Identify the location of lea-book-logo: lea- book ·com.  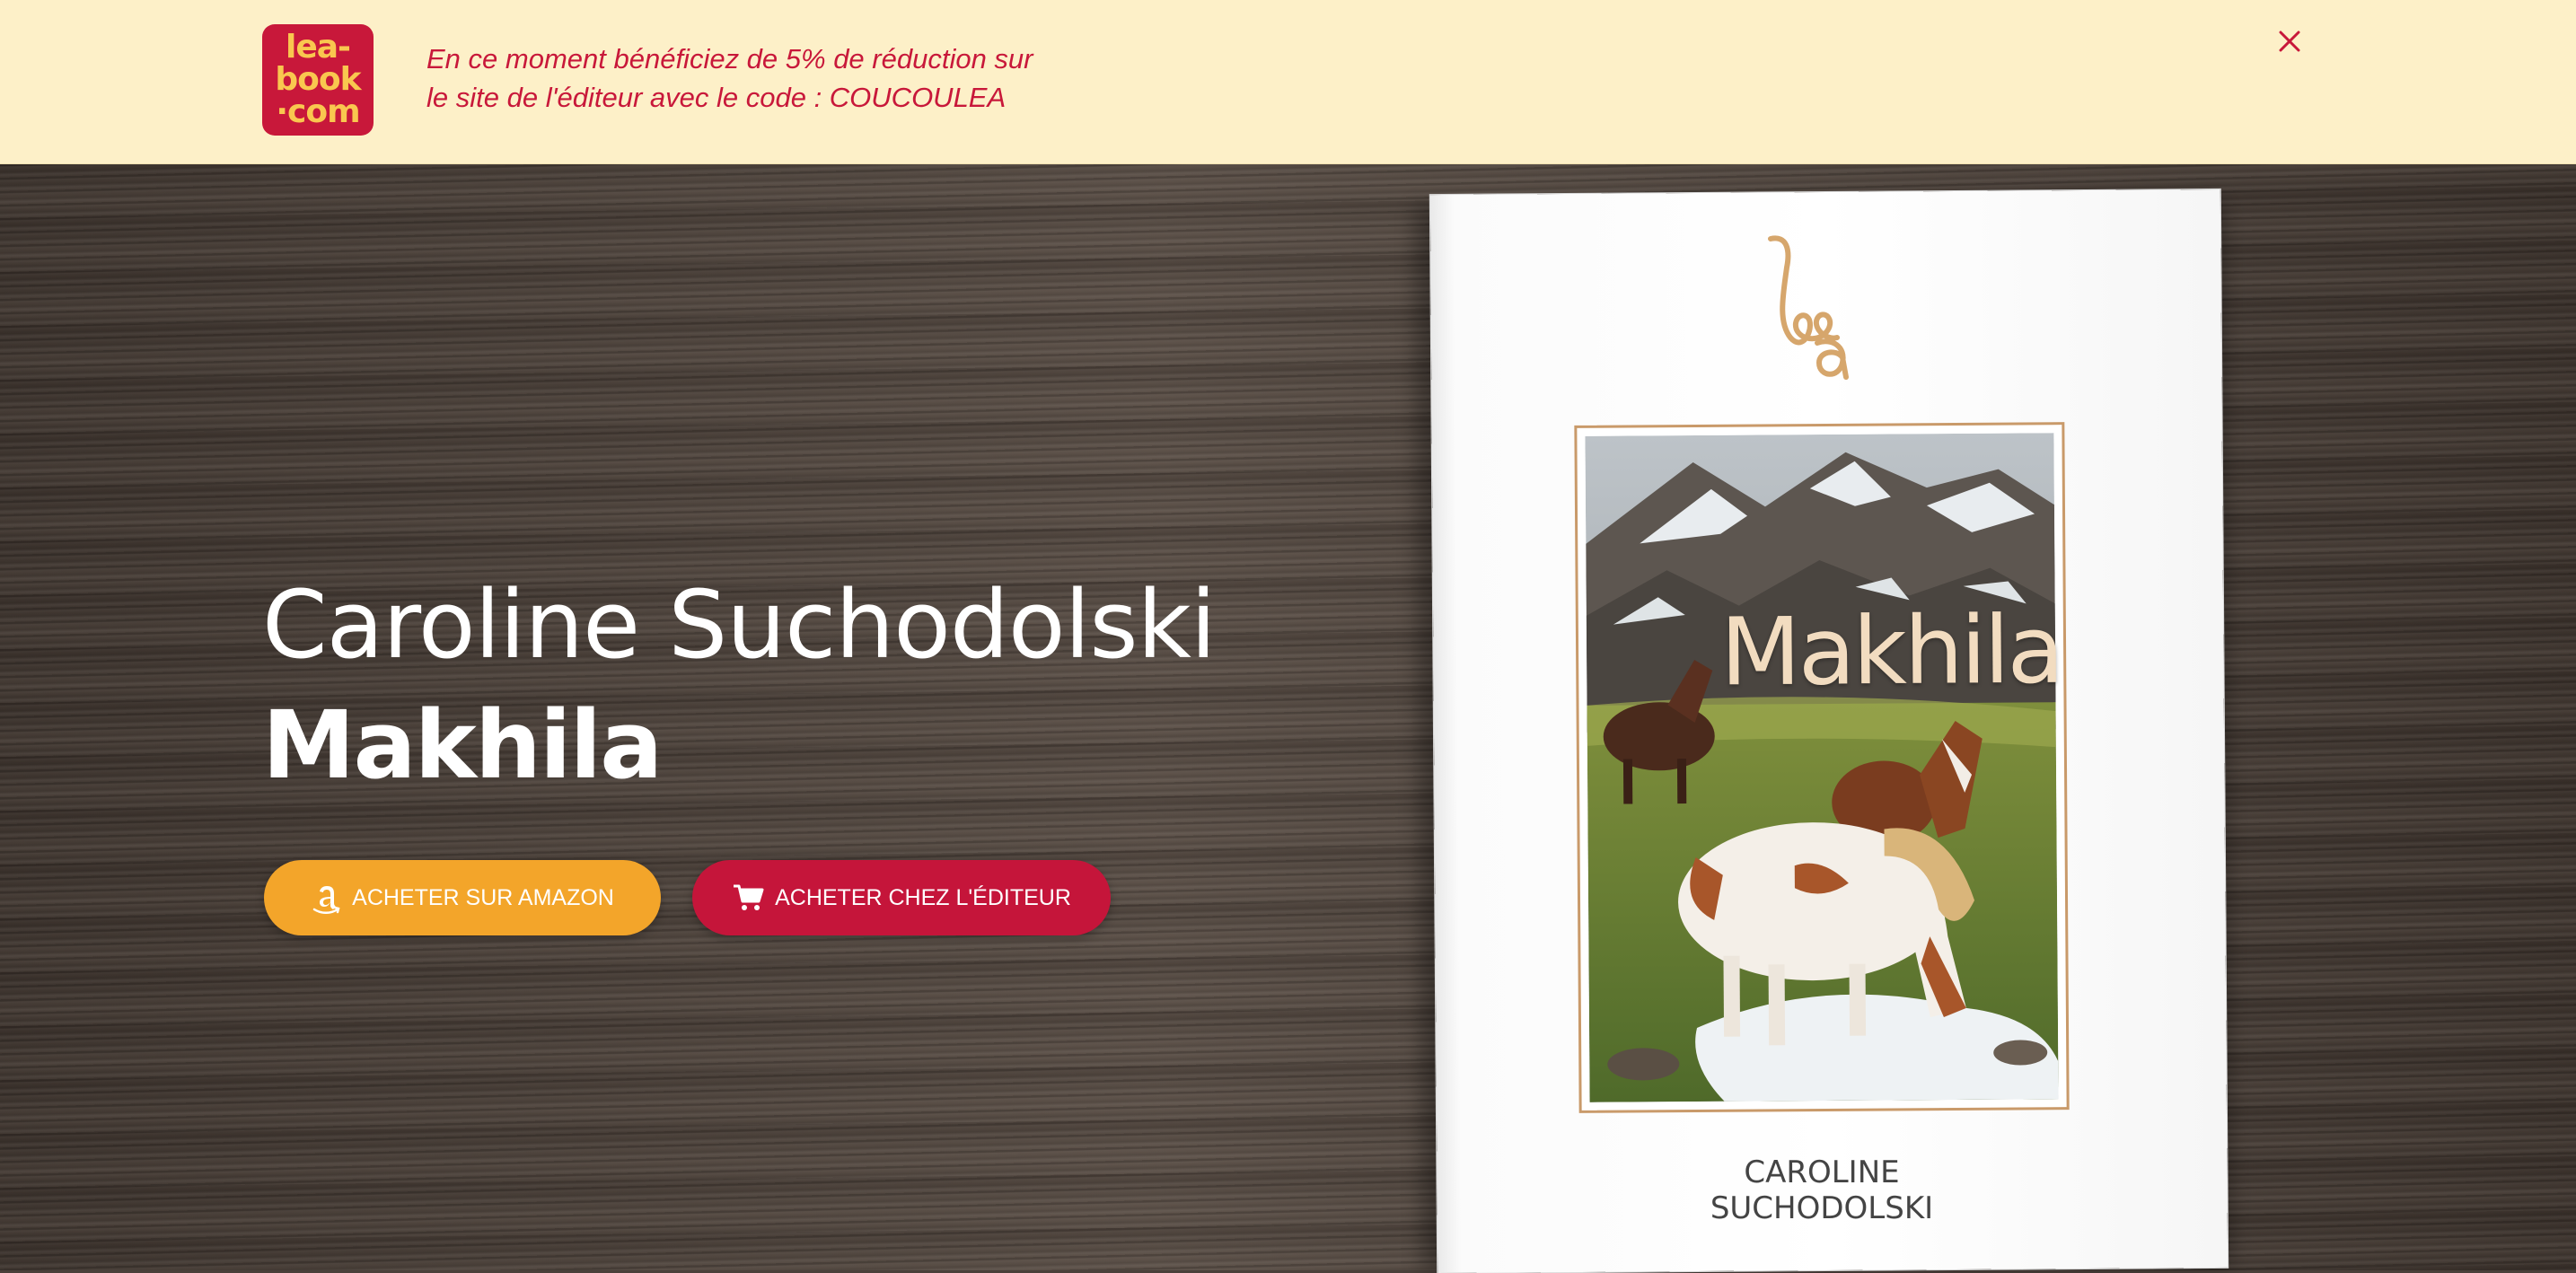
(318, 80).